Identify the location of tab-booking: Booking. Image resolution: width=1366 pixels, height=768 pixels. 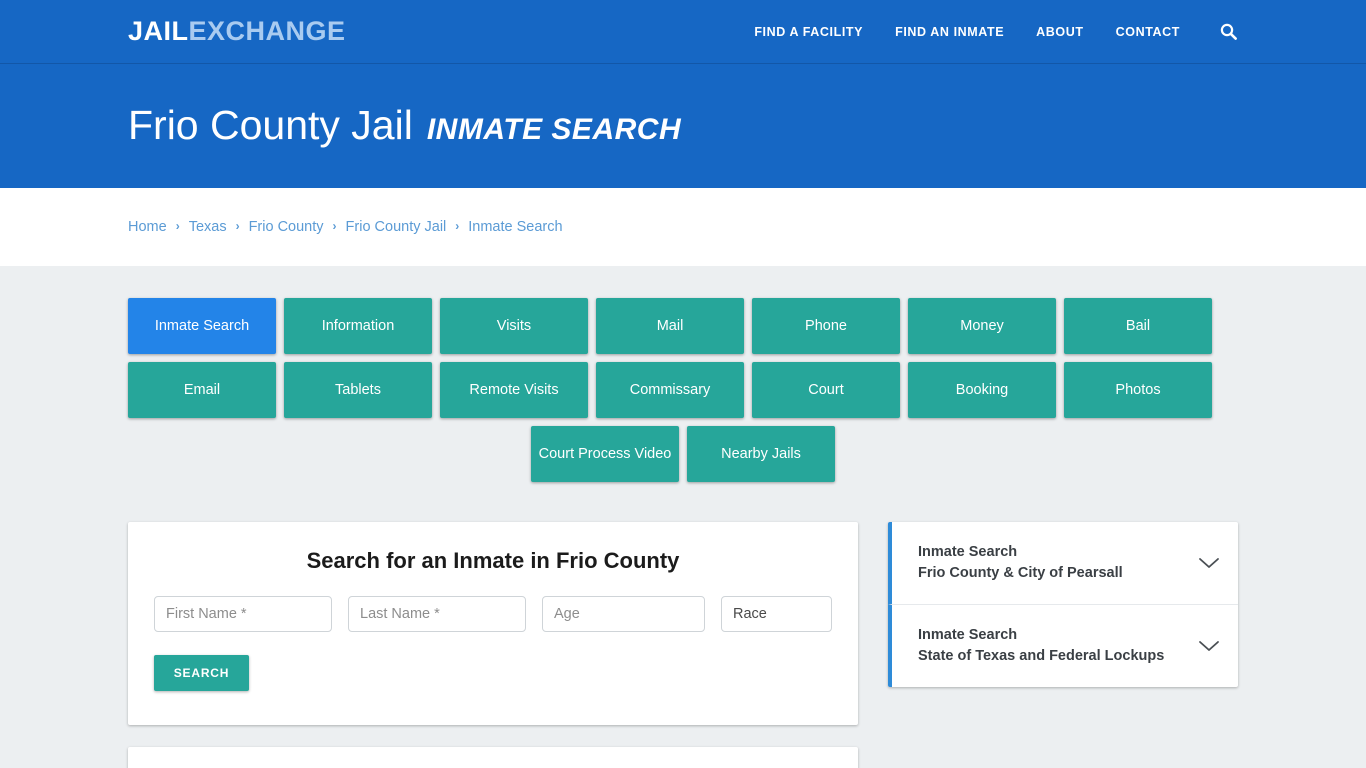
(982, 390).